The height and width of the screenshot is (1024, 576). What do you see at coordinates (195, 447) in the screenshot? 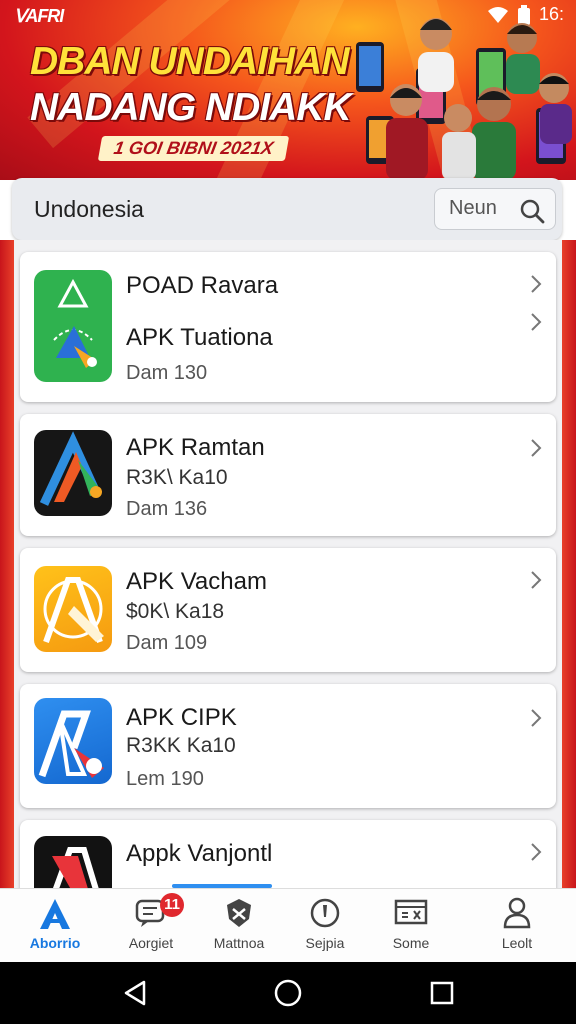
I see `app-title: APK Ramtan` at bounding box center [195, 447].